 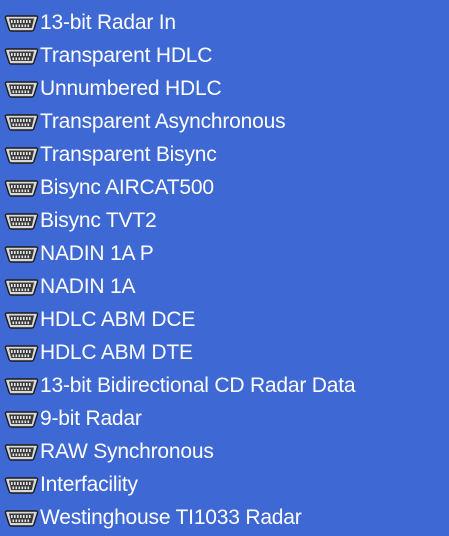 I want to click on list-item: Westinghouse TI1033 Radar, so click(x=224, y=517).